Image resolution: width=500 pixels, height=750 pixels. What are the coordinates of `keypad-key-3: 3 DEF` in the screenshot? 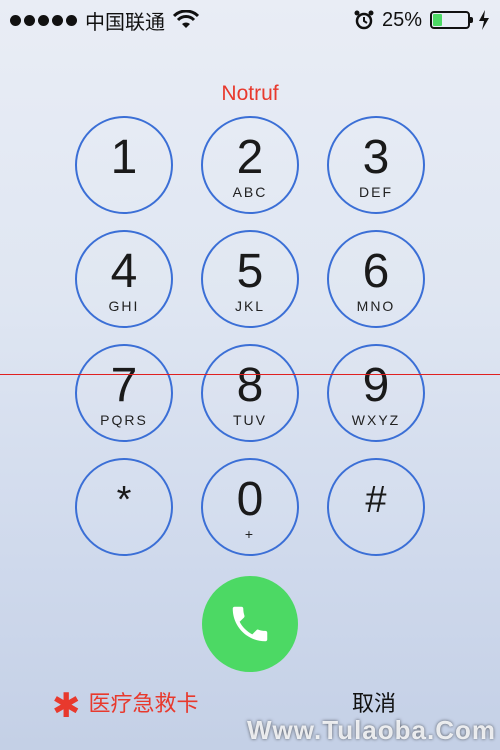 It's located at (376, 165).